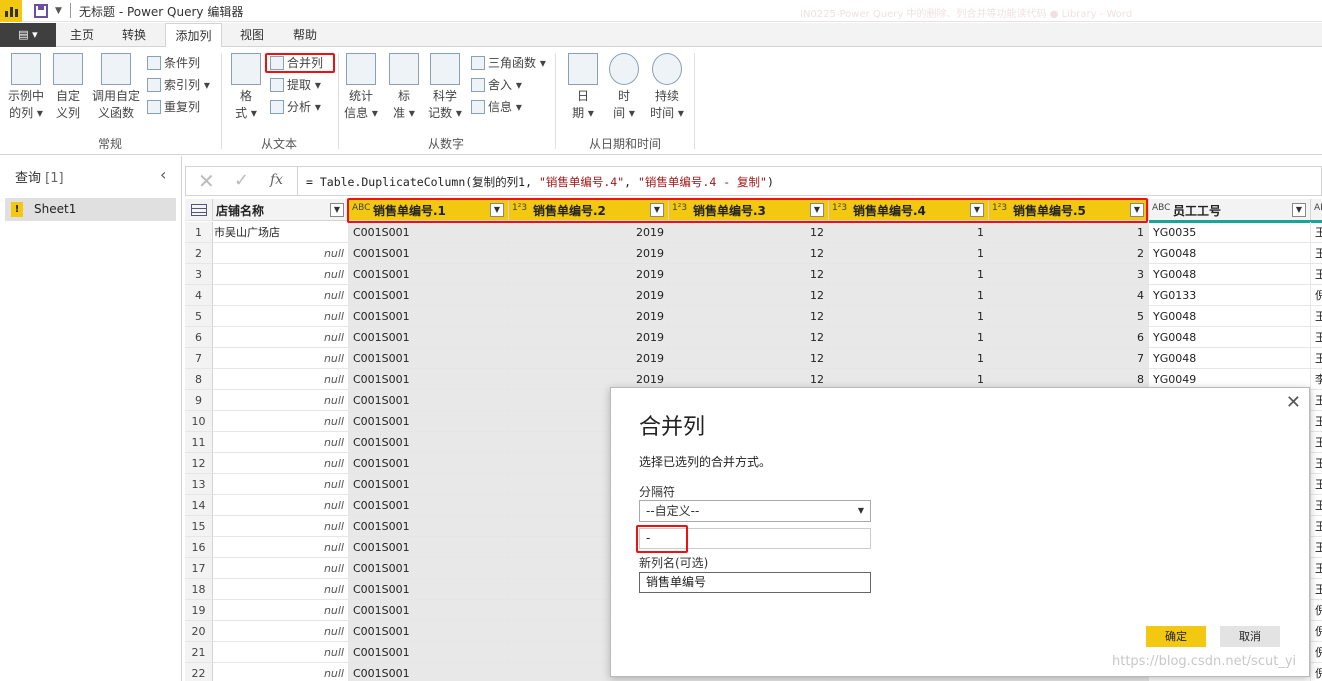  What do you see at coordinates (1069, 358) in the screenshot?
I see `table-cell: 7` at bounding box center [1069, 358].